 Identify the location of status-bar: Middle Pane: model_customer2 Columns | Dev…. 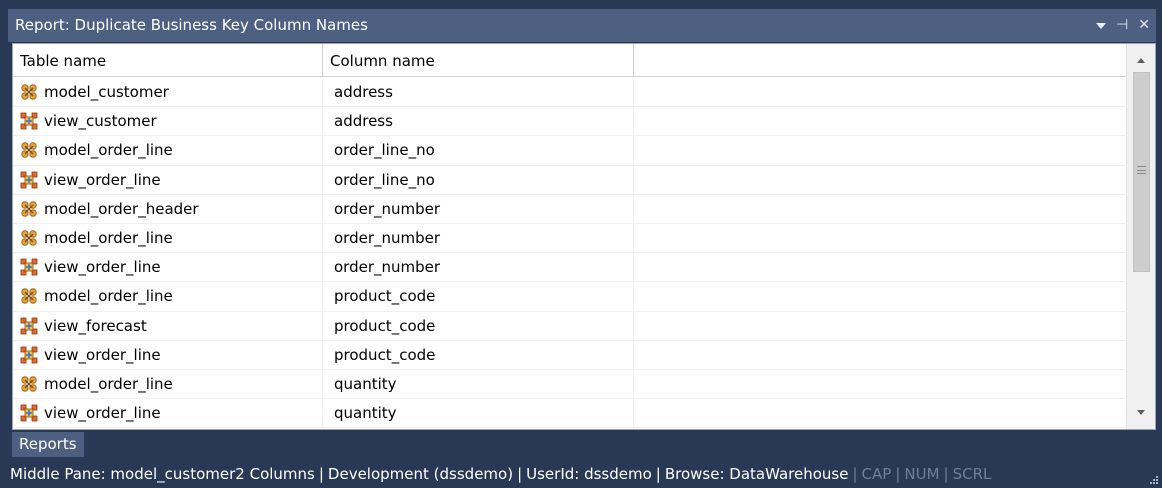
(581, 474).